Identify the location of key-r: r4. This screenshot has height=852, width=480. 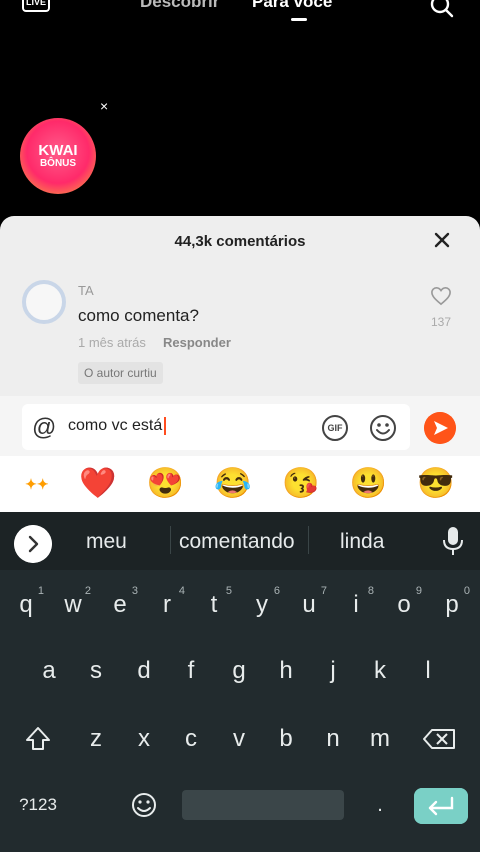
(167, 605).